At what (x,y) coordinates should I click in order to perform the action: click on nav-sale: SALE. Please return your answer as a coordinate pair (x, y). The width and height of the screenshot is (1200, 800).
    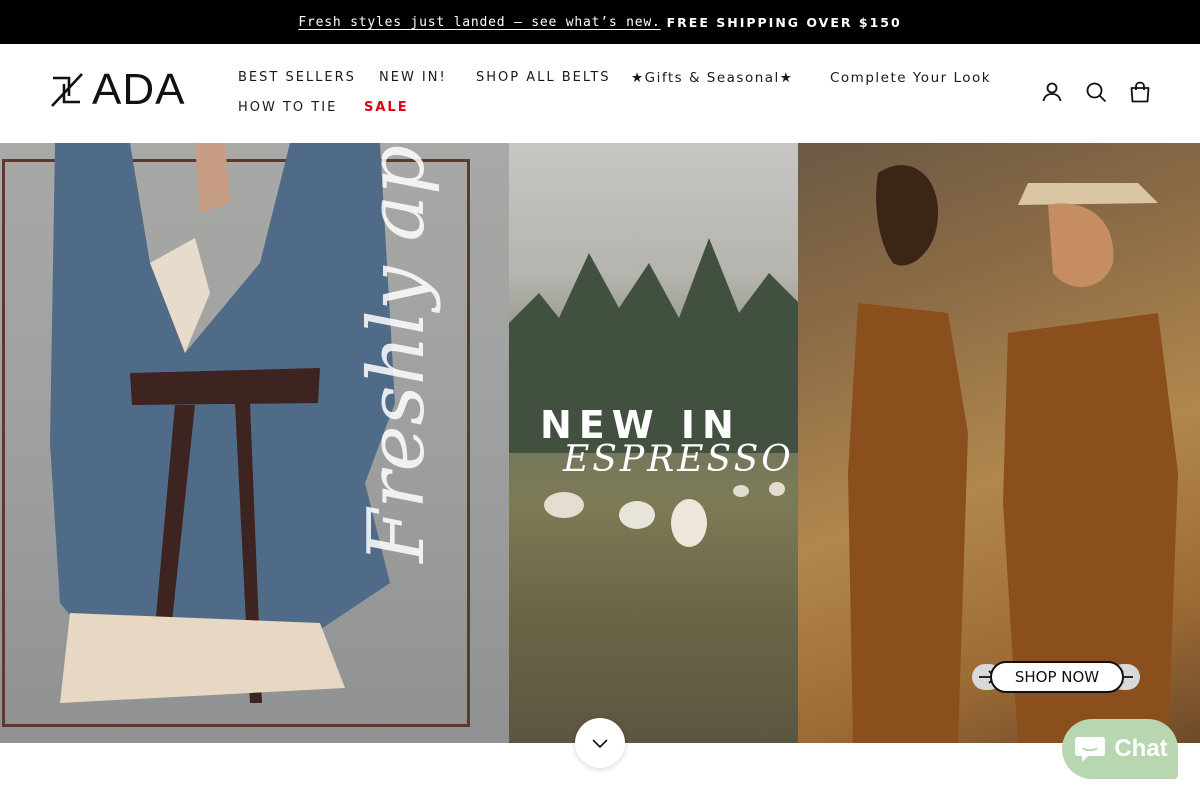
    Looking at the image, I should click on (386, 107).